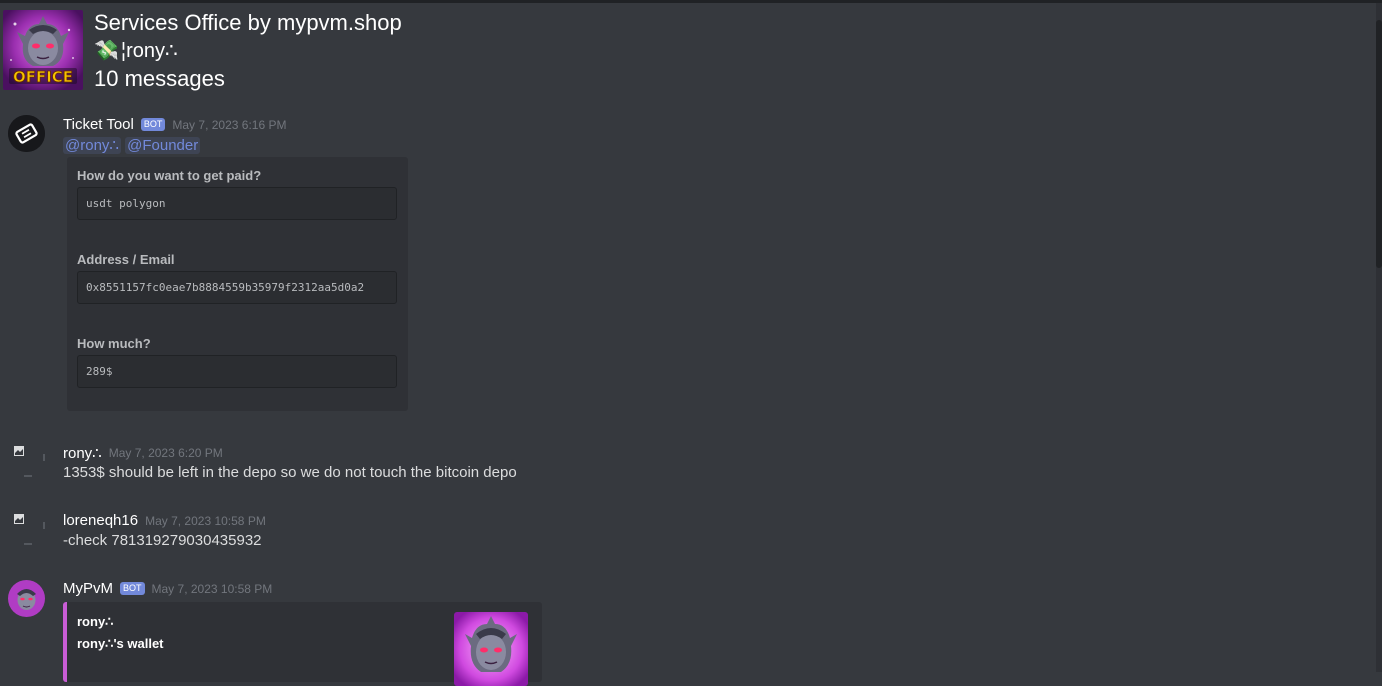  What do you see at coordinates (491, 649) in the screenshot?
I see `embed-thumbnail` at bounding box center [491, 649].